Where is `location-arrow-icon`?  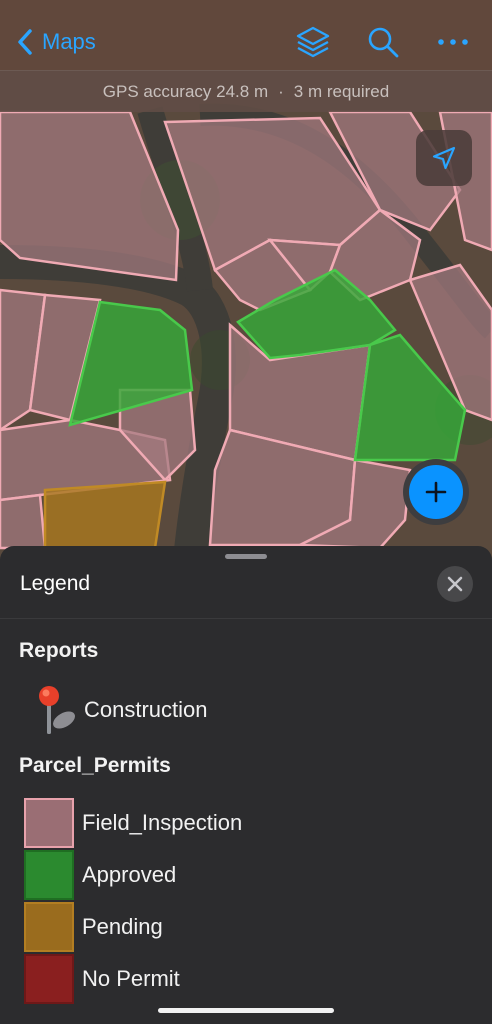 location-arrow-icon is located at coordinates (444, 158).